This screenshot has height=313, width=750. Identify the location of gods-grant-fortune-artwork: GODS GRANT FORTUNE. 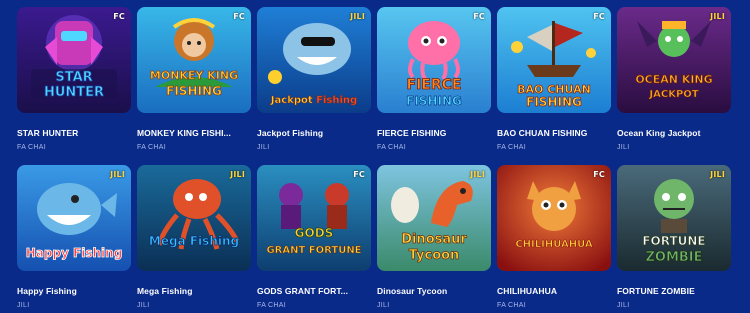
(314, 218).